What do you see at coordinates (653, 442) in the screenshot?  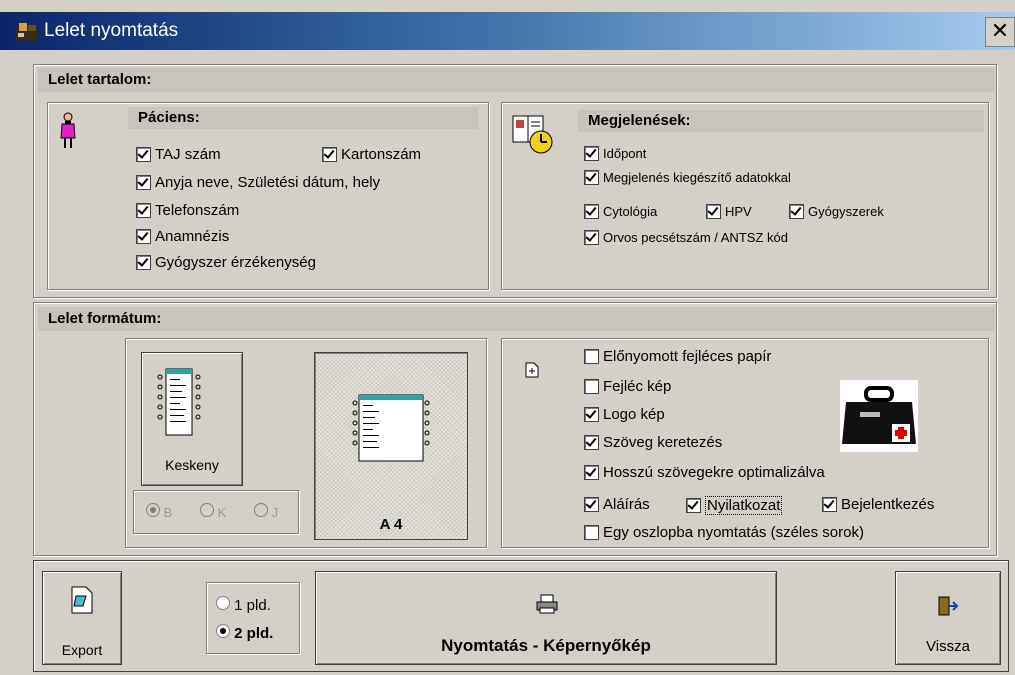 I see `checkbox-text-frame: Szöveg keretezés` at bounding box center [653, 442].